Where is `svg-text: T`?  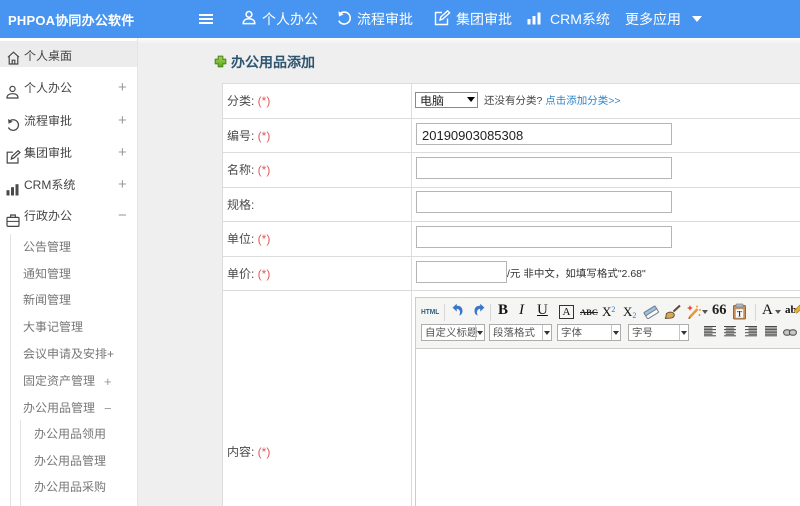 svg-text: T is located at coordinates (740, 314).